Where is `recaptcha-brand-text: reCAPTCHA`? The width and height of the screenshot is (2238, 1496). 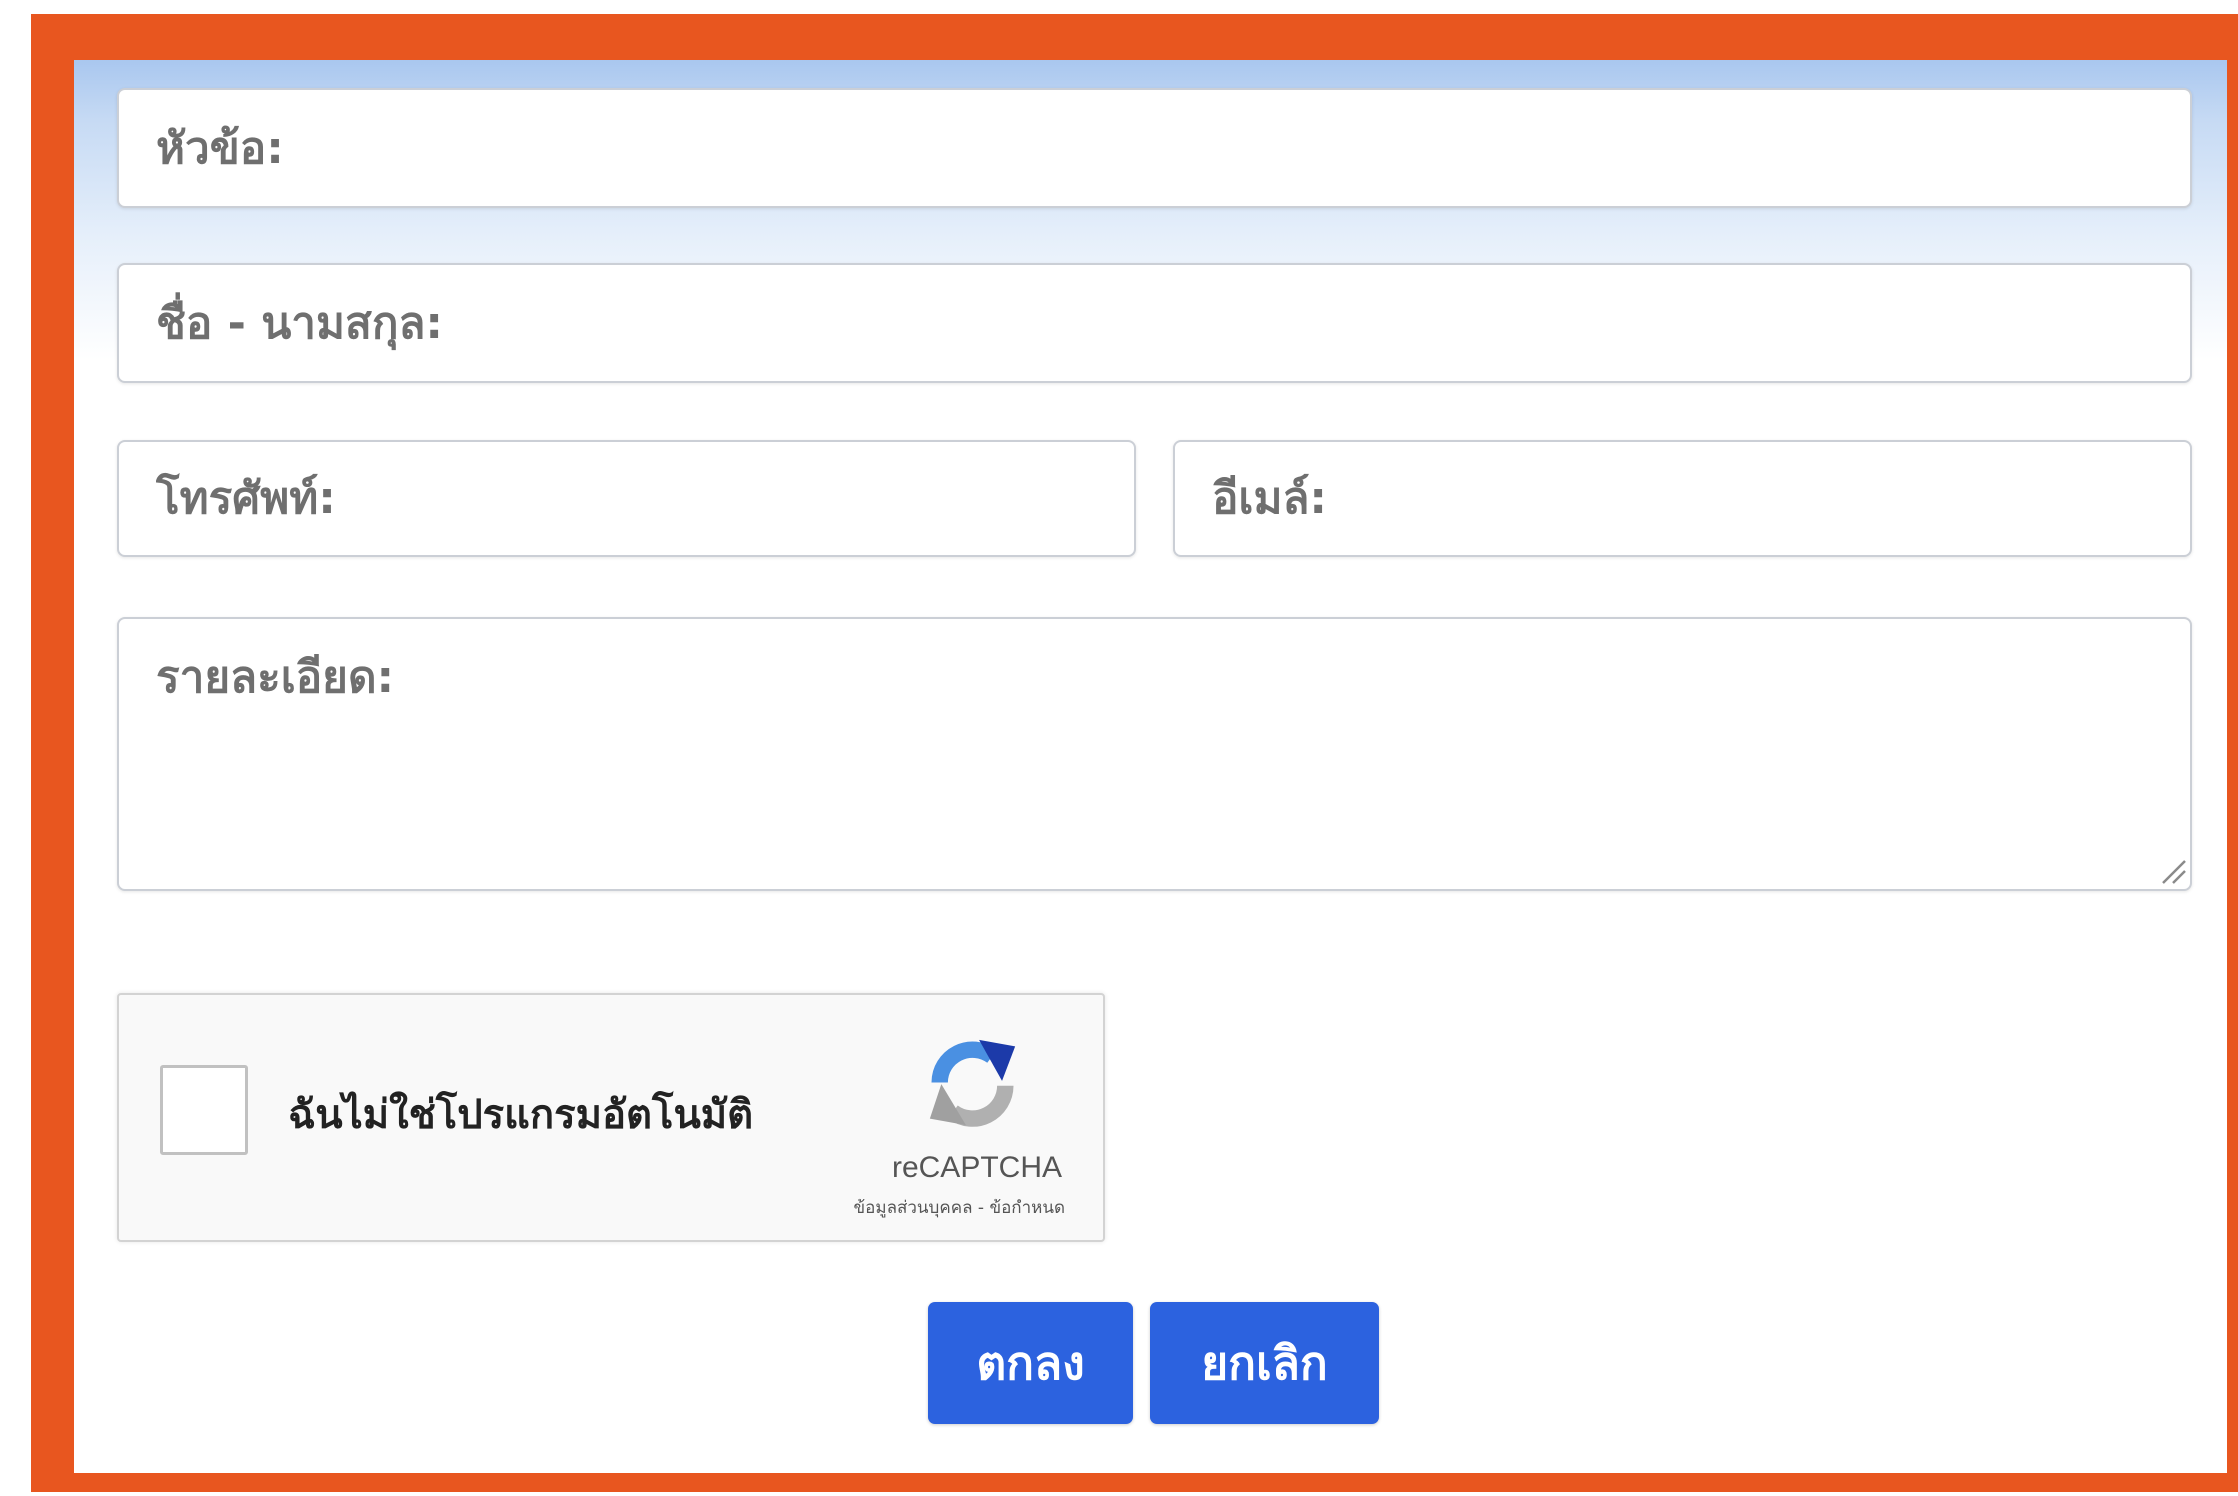 recaptcha-brand-text: reCAPTCHA is located at coordinates (976, 1167).